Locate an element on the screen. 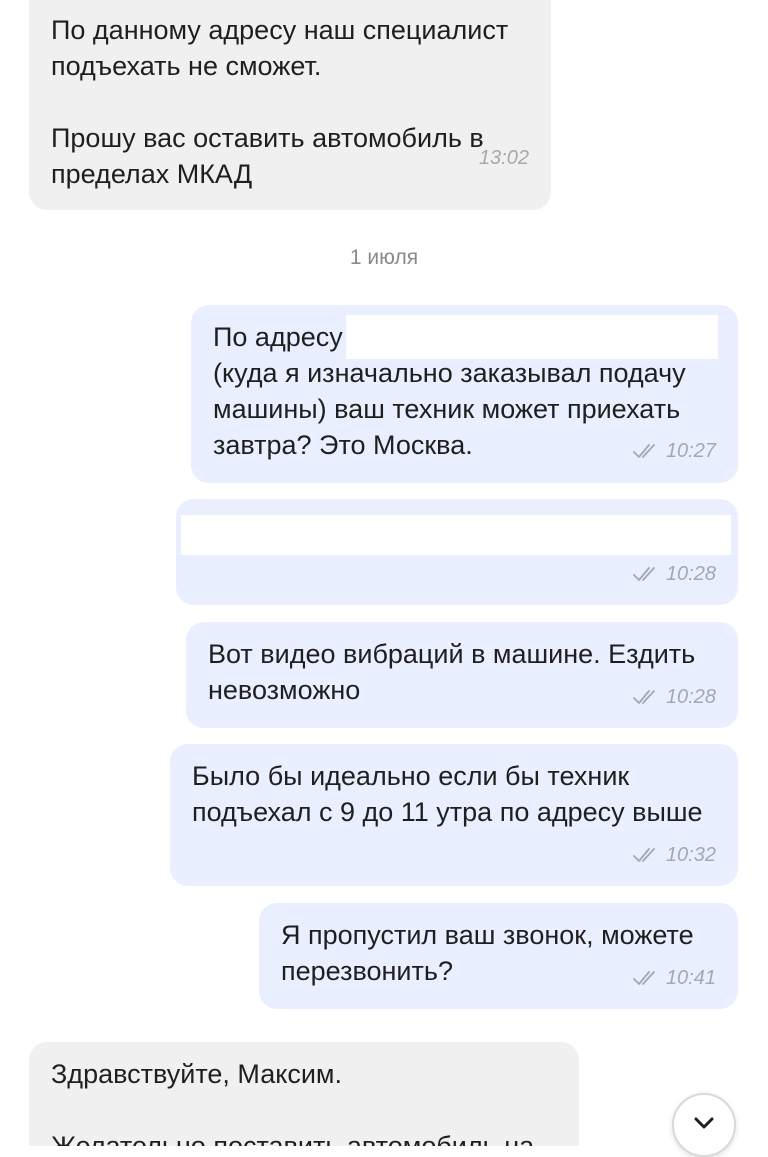 Image resolution: width=768 pixels, height=1157 pixels. message-time: 13:02 is located at coordinates (503, 158).